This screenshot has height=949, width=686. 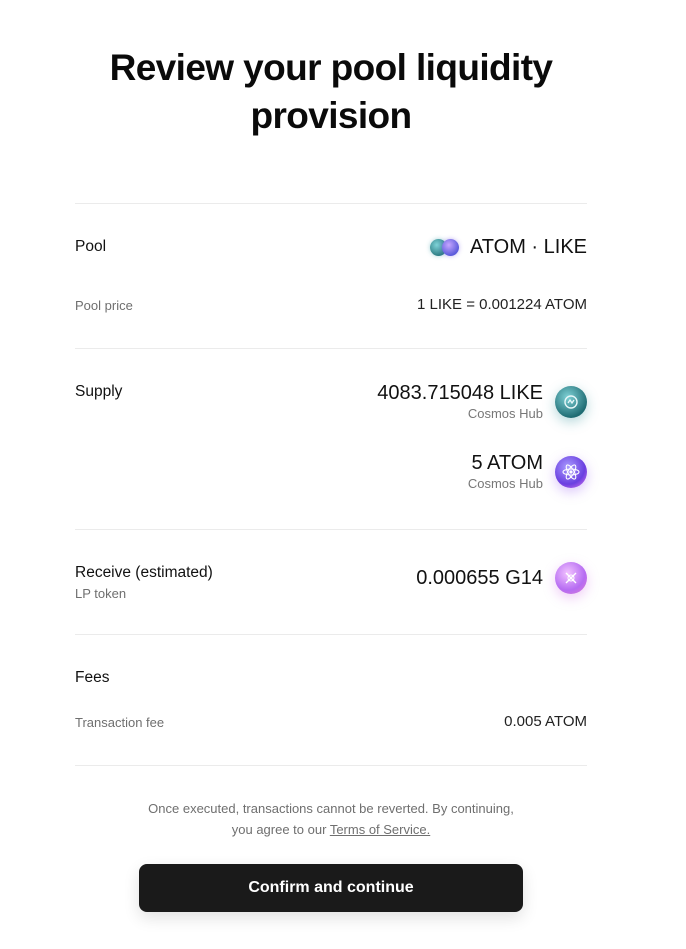 I want to click on pool-label: Pool, so click(x=91, y=246).